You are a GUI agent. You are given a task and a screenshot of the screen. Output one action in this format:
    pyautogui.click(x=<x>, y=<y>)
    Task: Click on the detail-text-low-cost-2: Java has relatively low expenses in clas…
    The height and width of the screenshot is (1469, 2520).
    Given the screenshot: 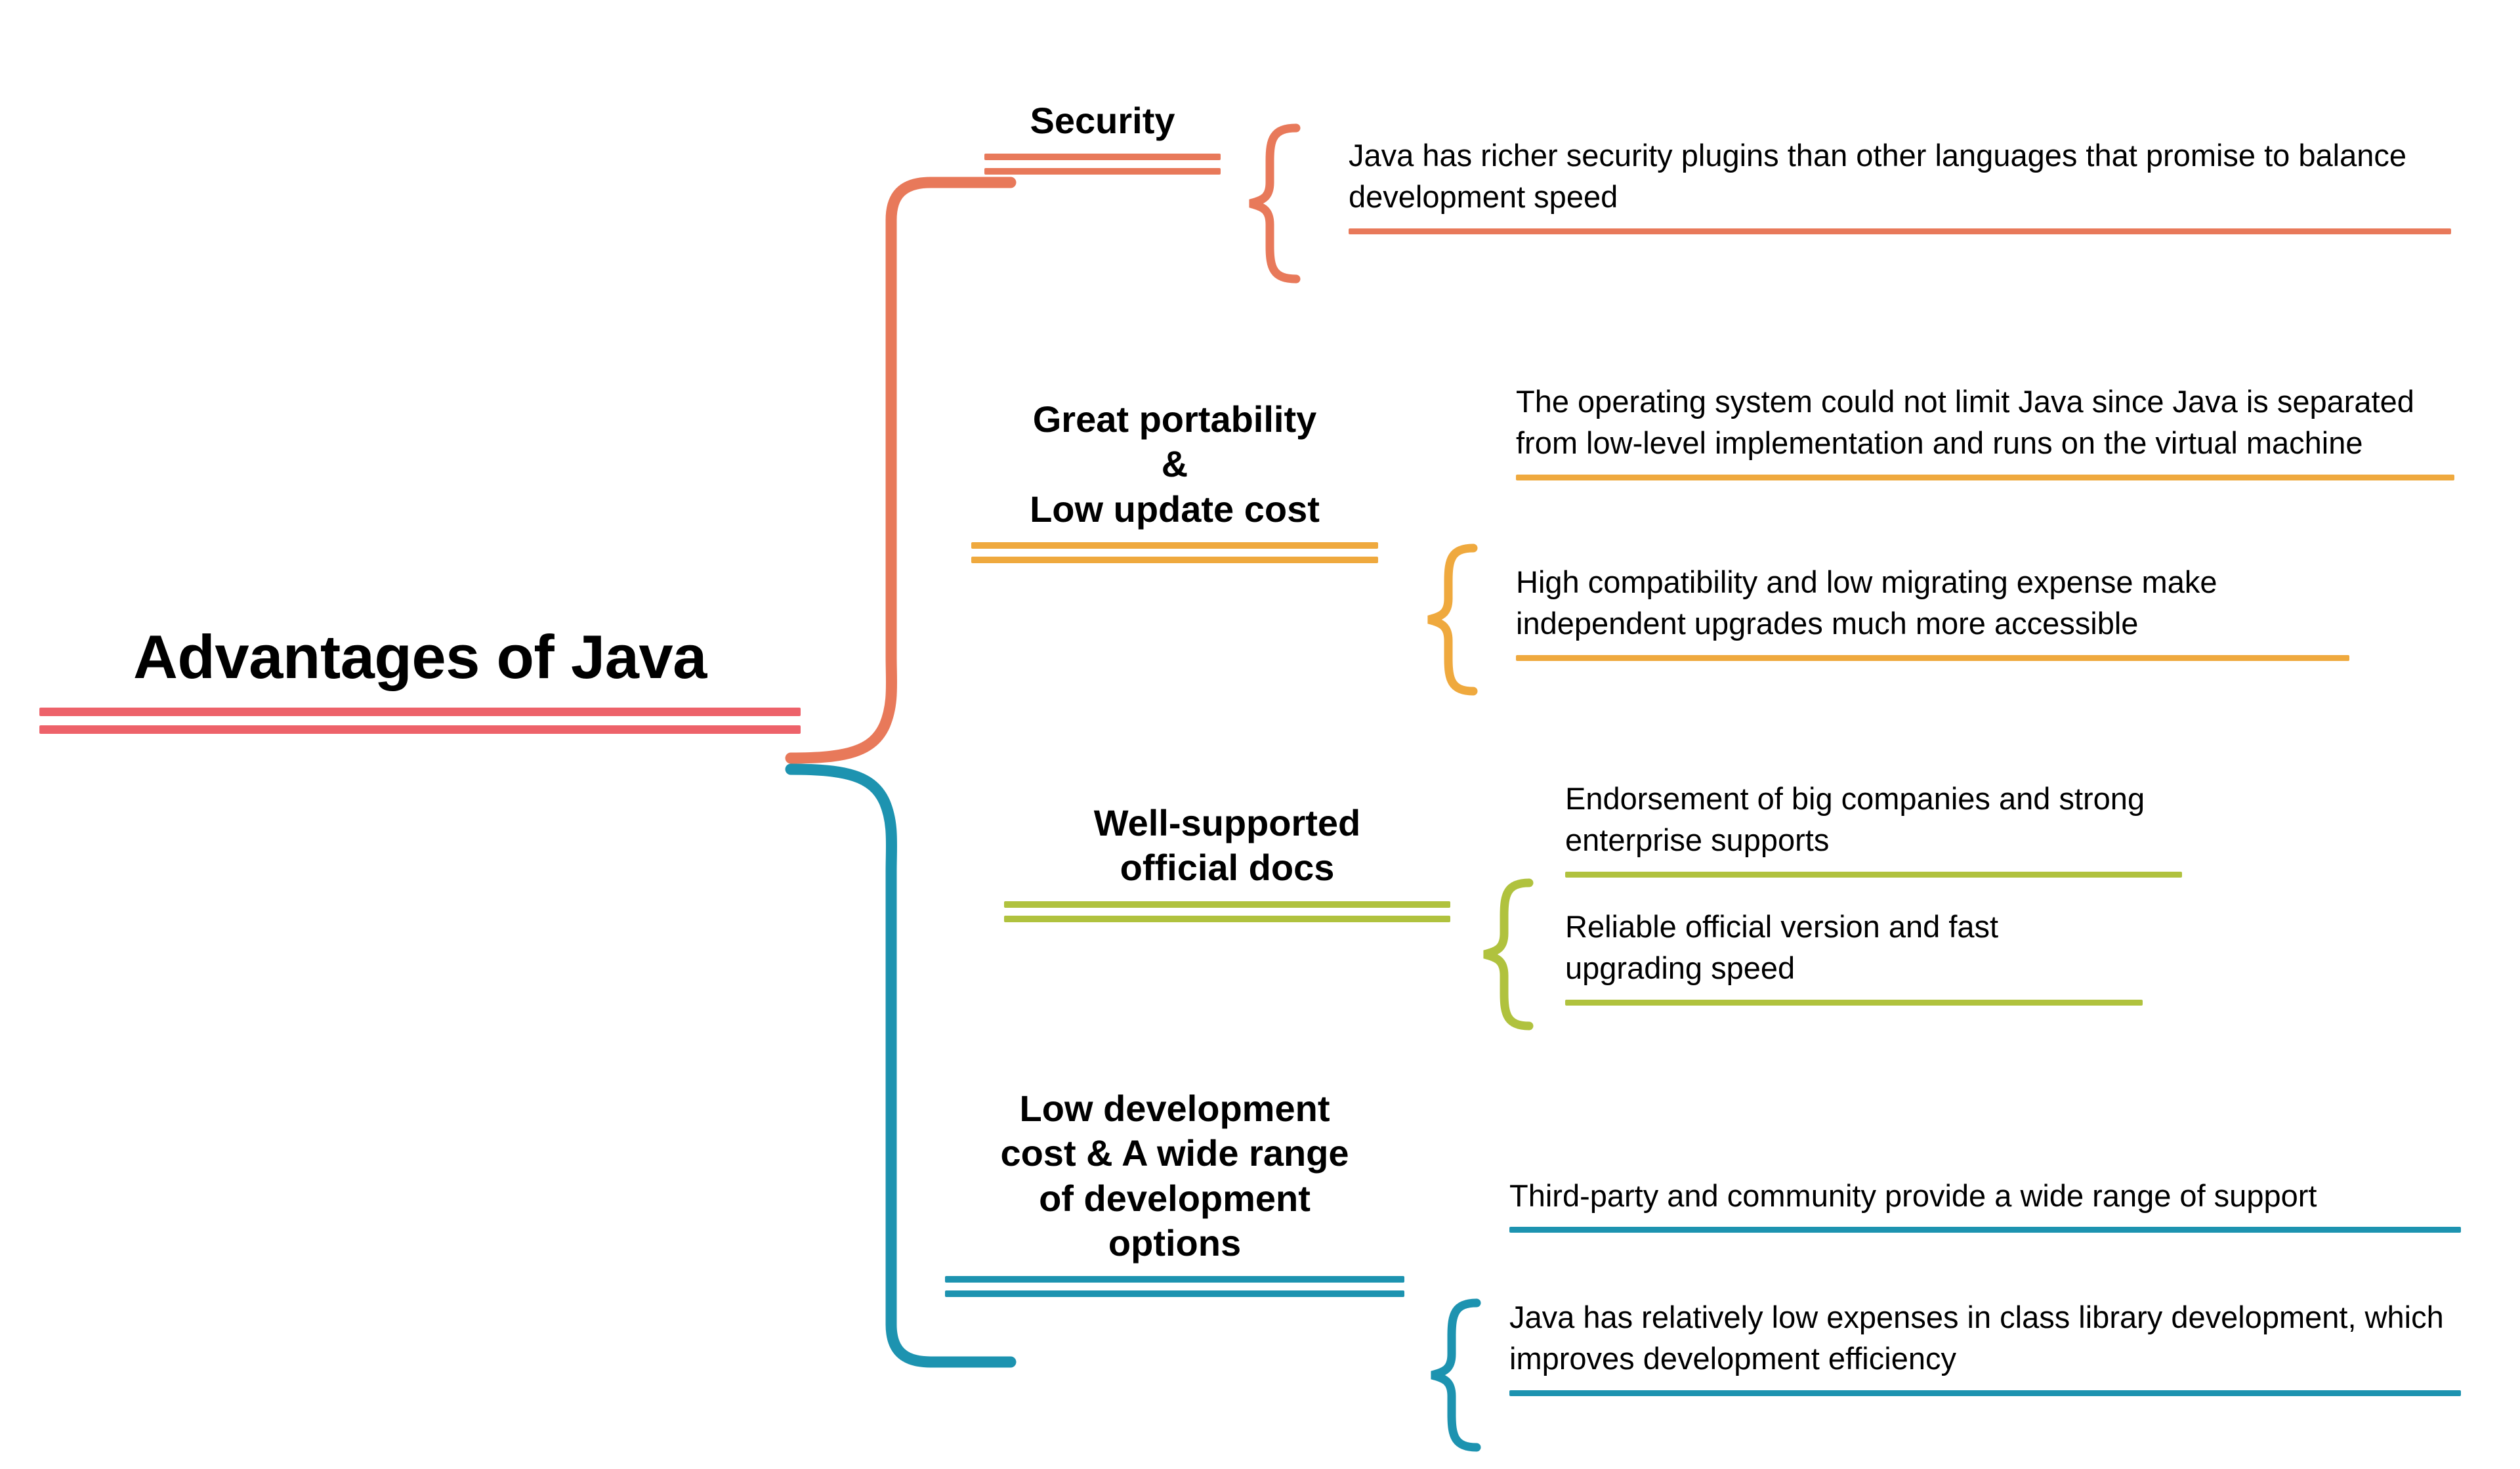 What is the action you would take?
    pyautogui.click(x=1976, y=1338)
    